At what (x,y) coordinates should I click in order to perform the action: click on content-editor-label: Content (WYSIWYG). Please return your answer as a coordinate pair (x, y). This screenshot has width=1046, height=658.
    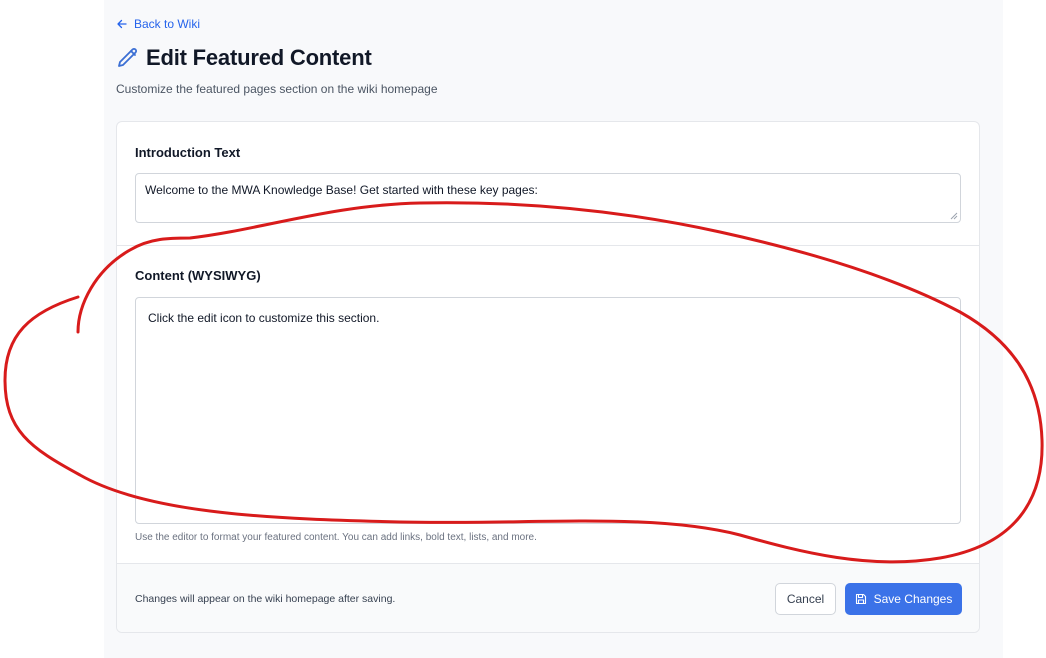
    Looking at the image, I should click on (198, 275).